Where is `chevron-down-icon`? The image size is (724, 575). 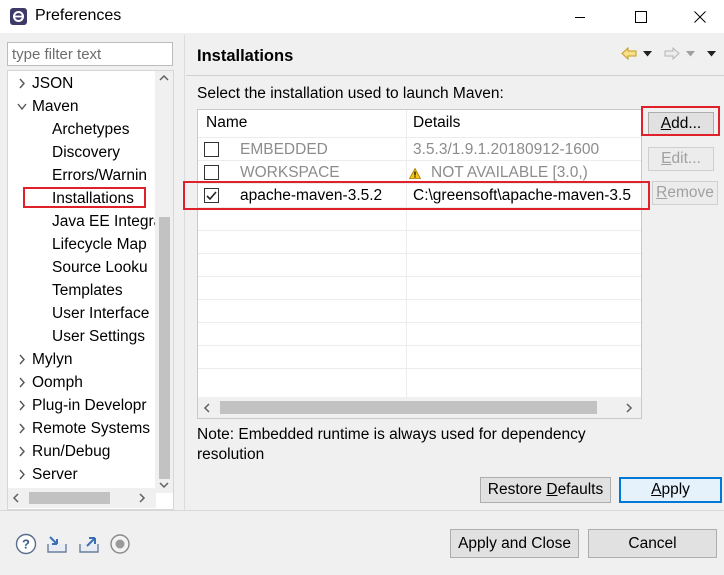
chevron-down-icon is located at coordinates (22, 106).